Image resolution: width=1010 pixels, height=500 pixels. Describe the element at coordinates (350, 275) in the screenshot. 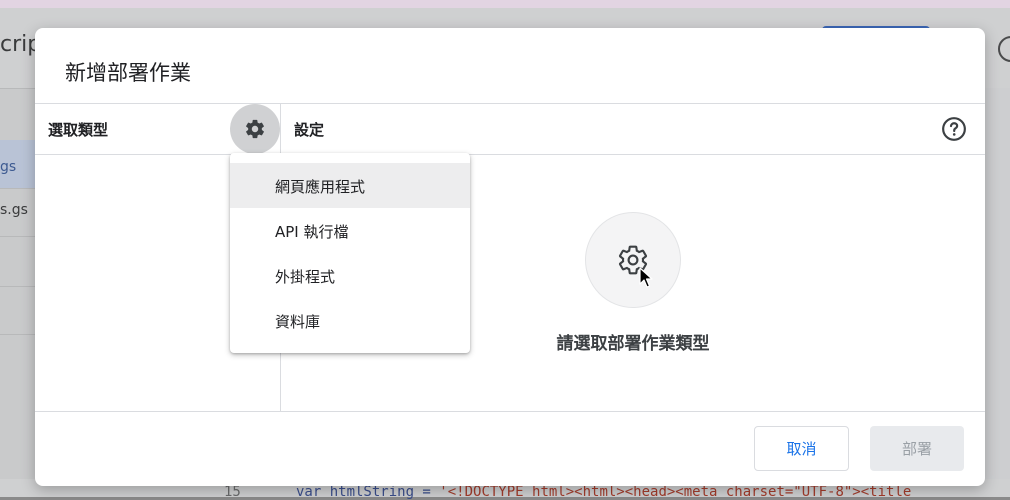

I see `menu-item-add-on: 外掛程式` at that location.